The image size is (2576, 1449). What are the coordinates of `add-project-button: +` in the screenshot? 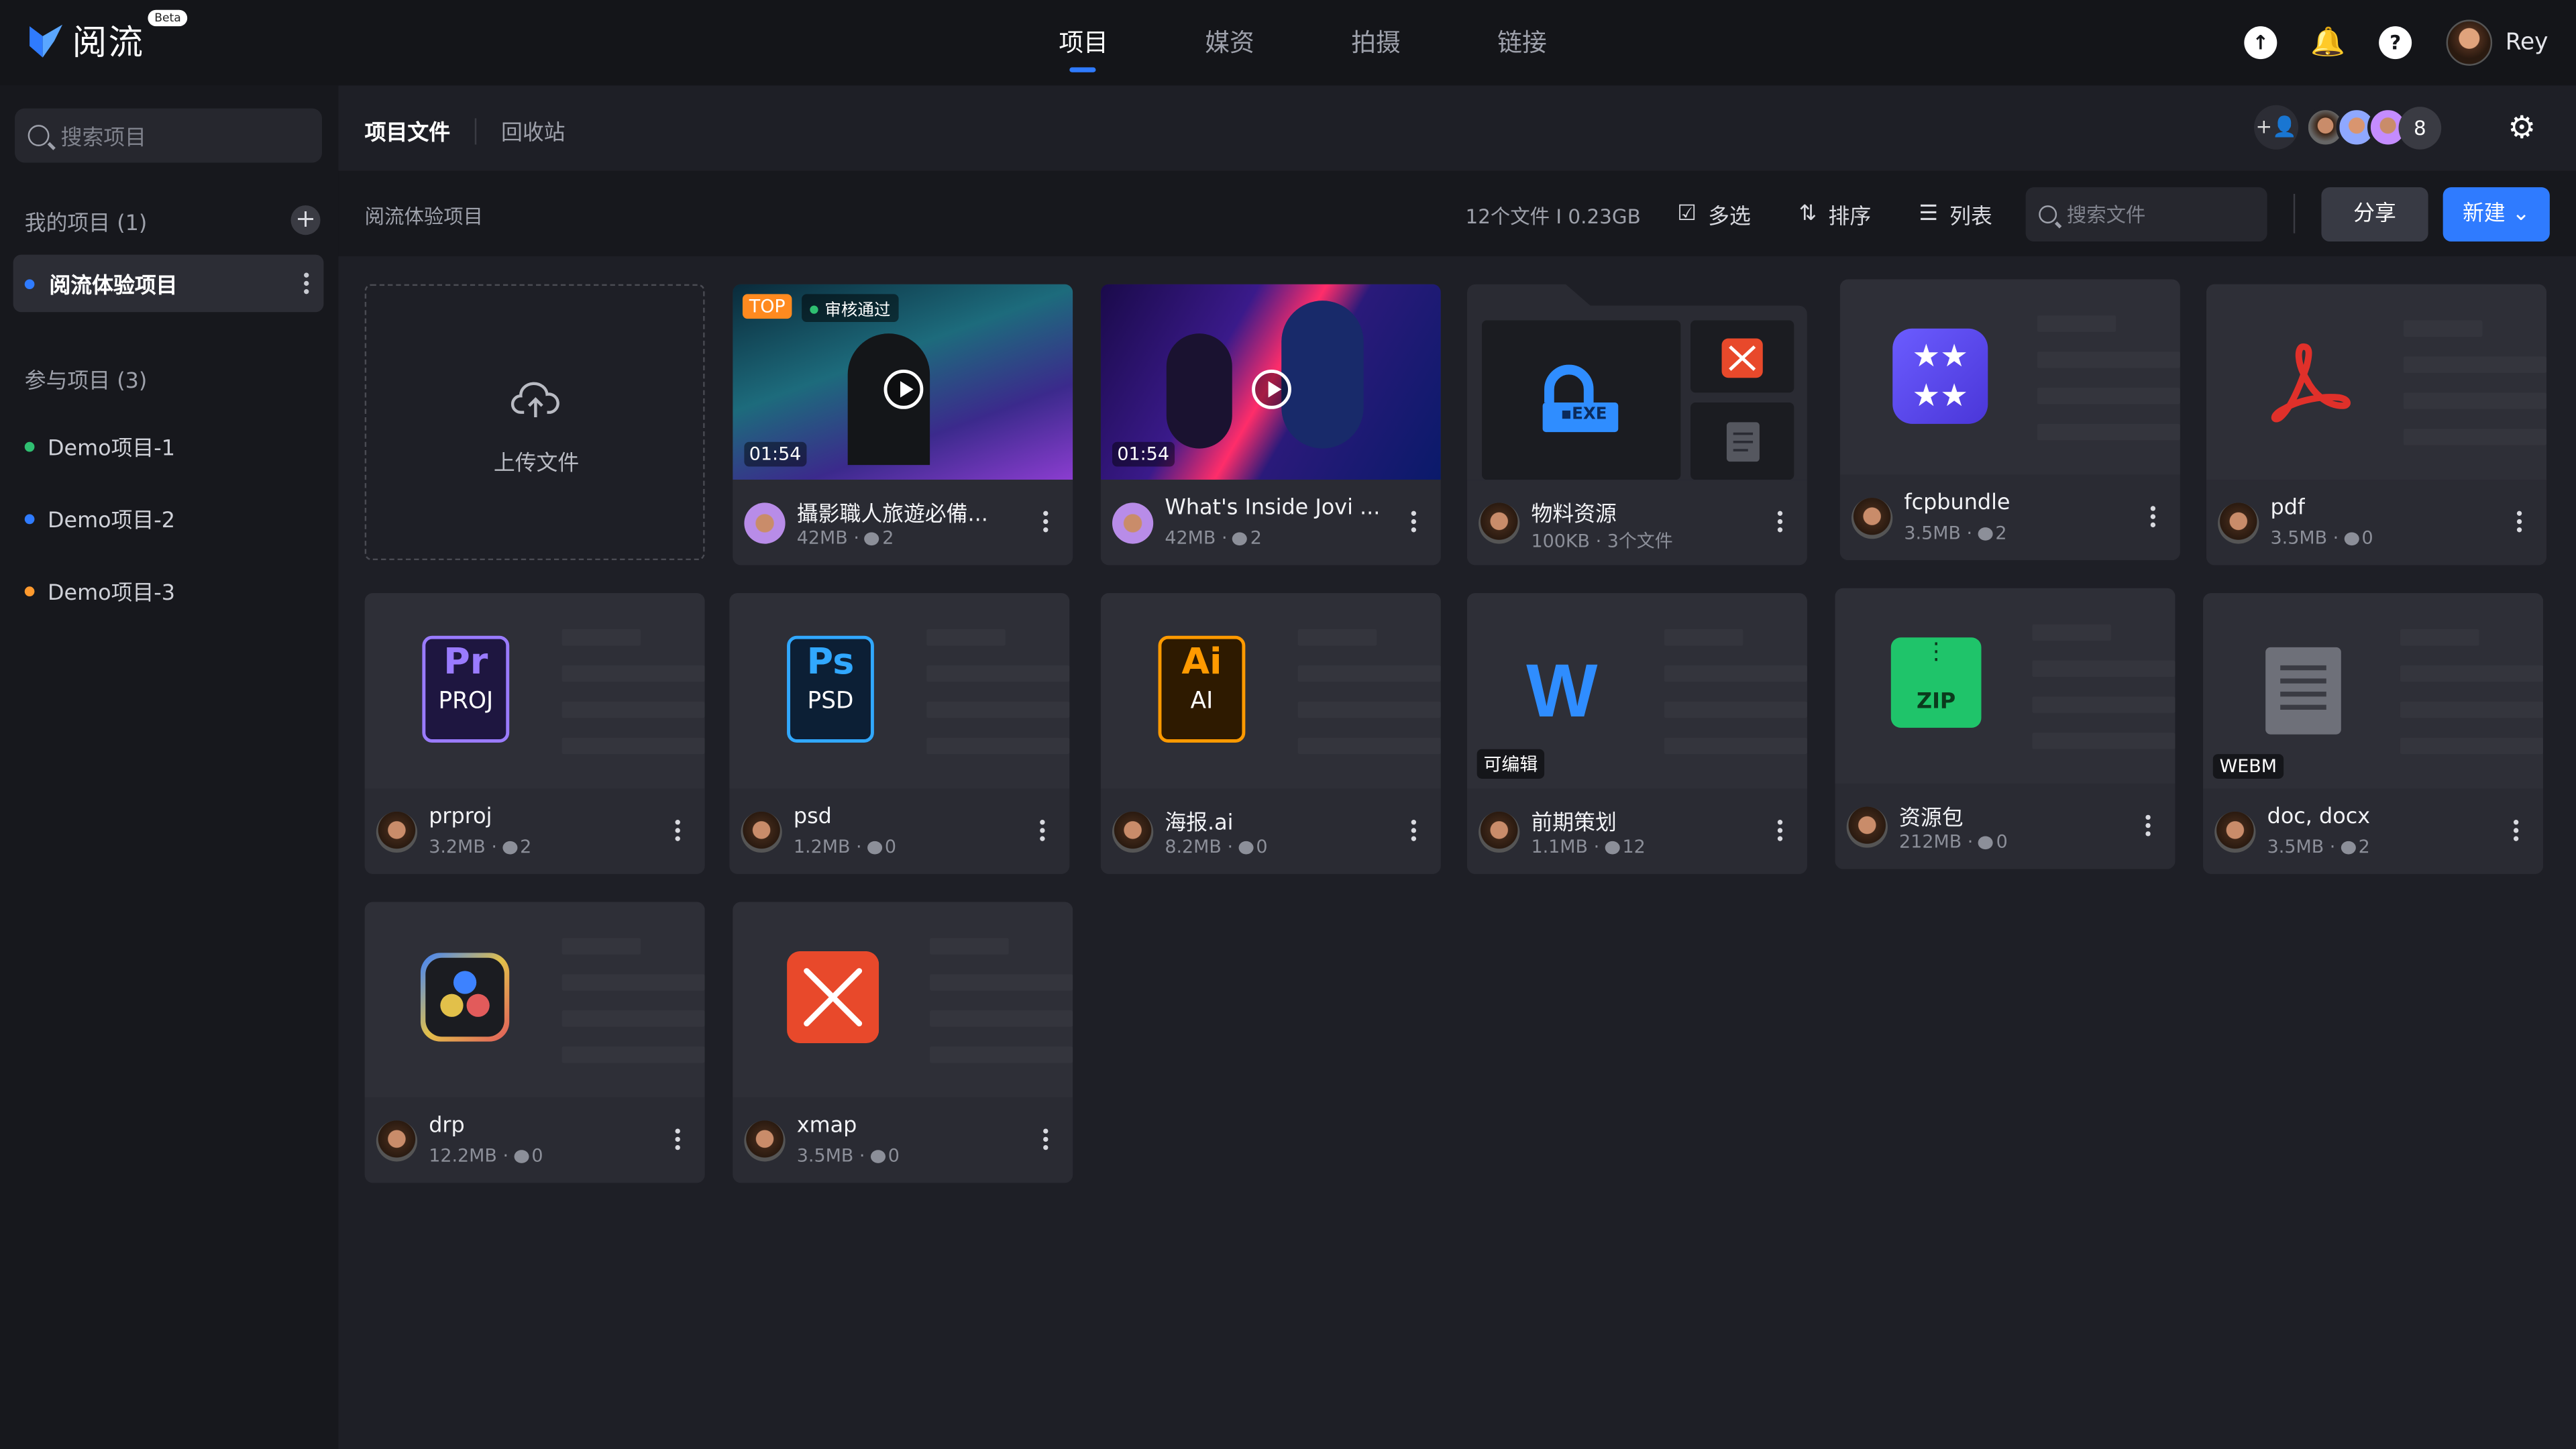 It's located at (305, 220).